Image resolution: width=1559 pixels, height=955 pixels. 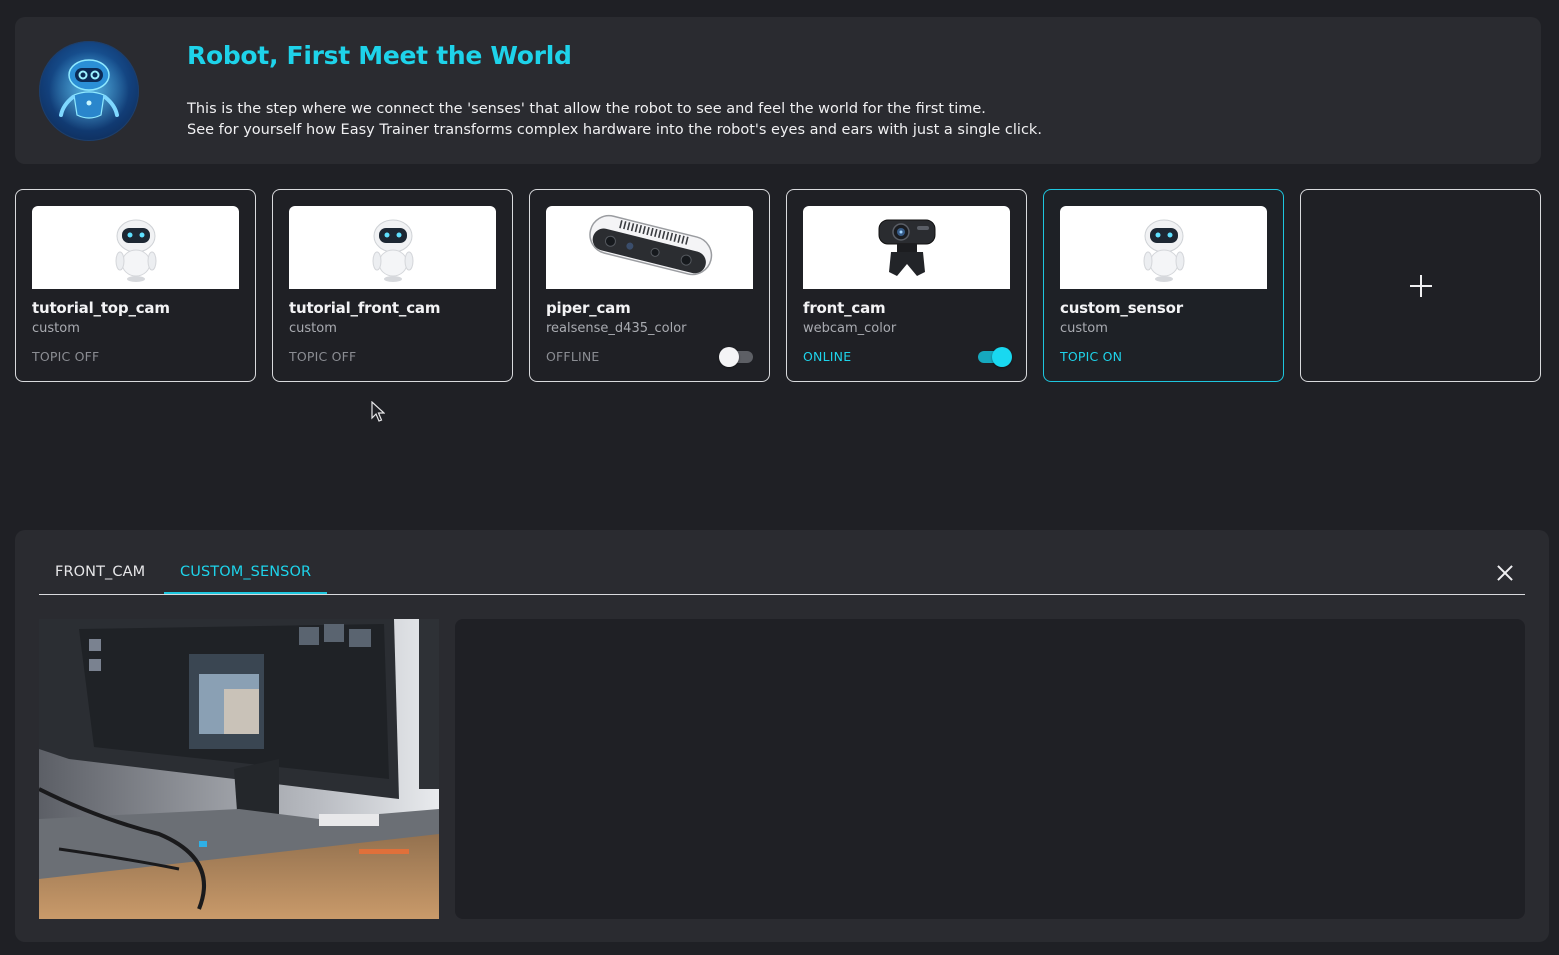 What do you see at coordinates (850, 328) in the screenshot?
I see `sensor-type: webcam_color` at bounding box center [850, 328].